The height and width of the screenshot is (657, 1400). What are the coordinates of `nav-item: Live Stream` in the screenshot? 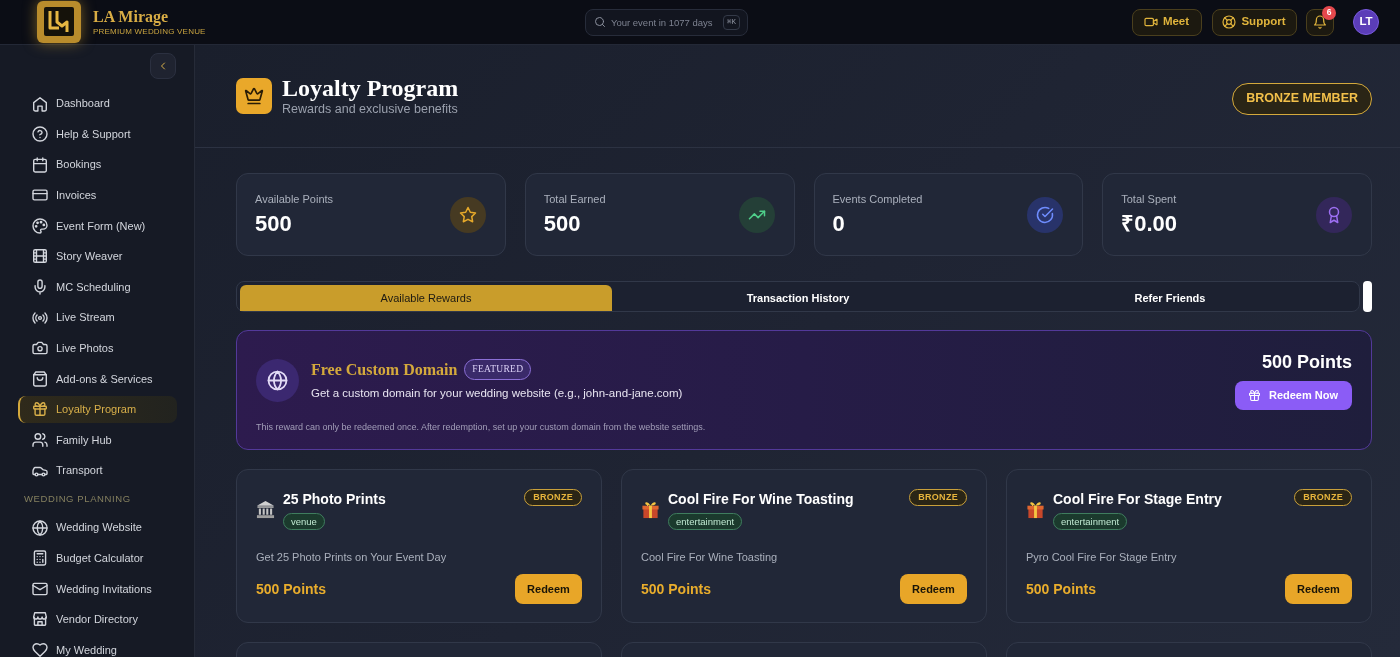 It's located at (97, 318).